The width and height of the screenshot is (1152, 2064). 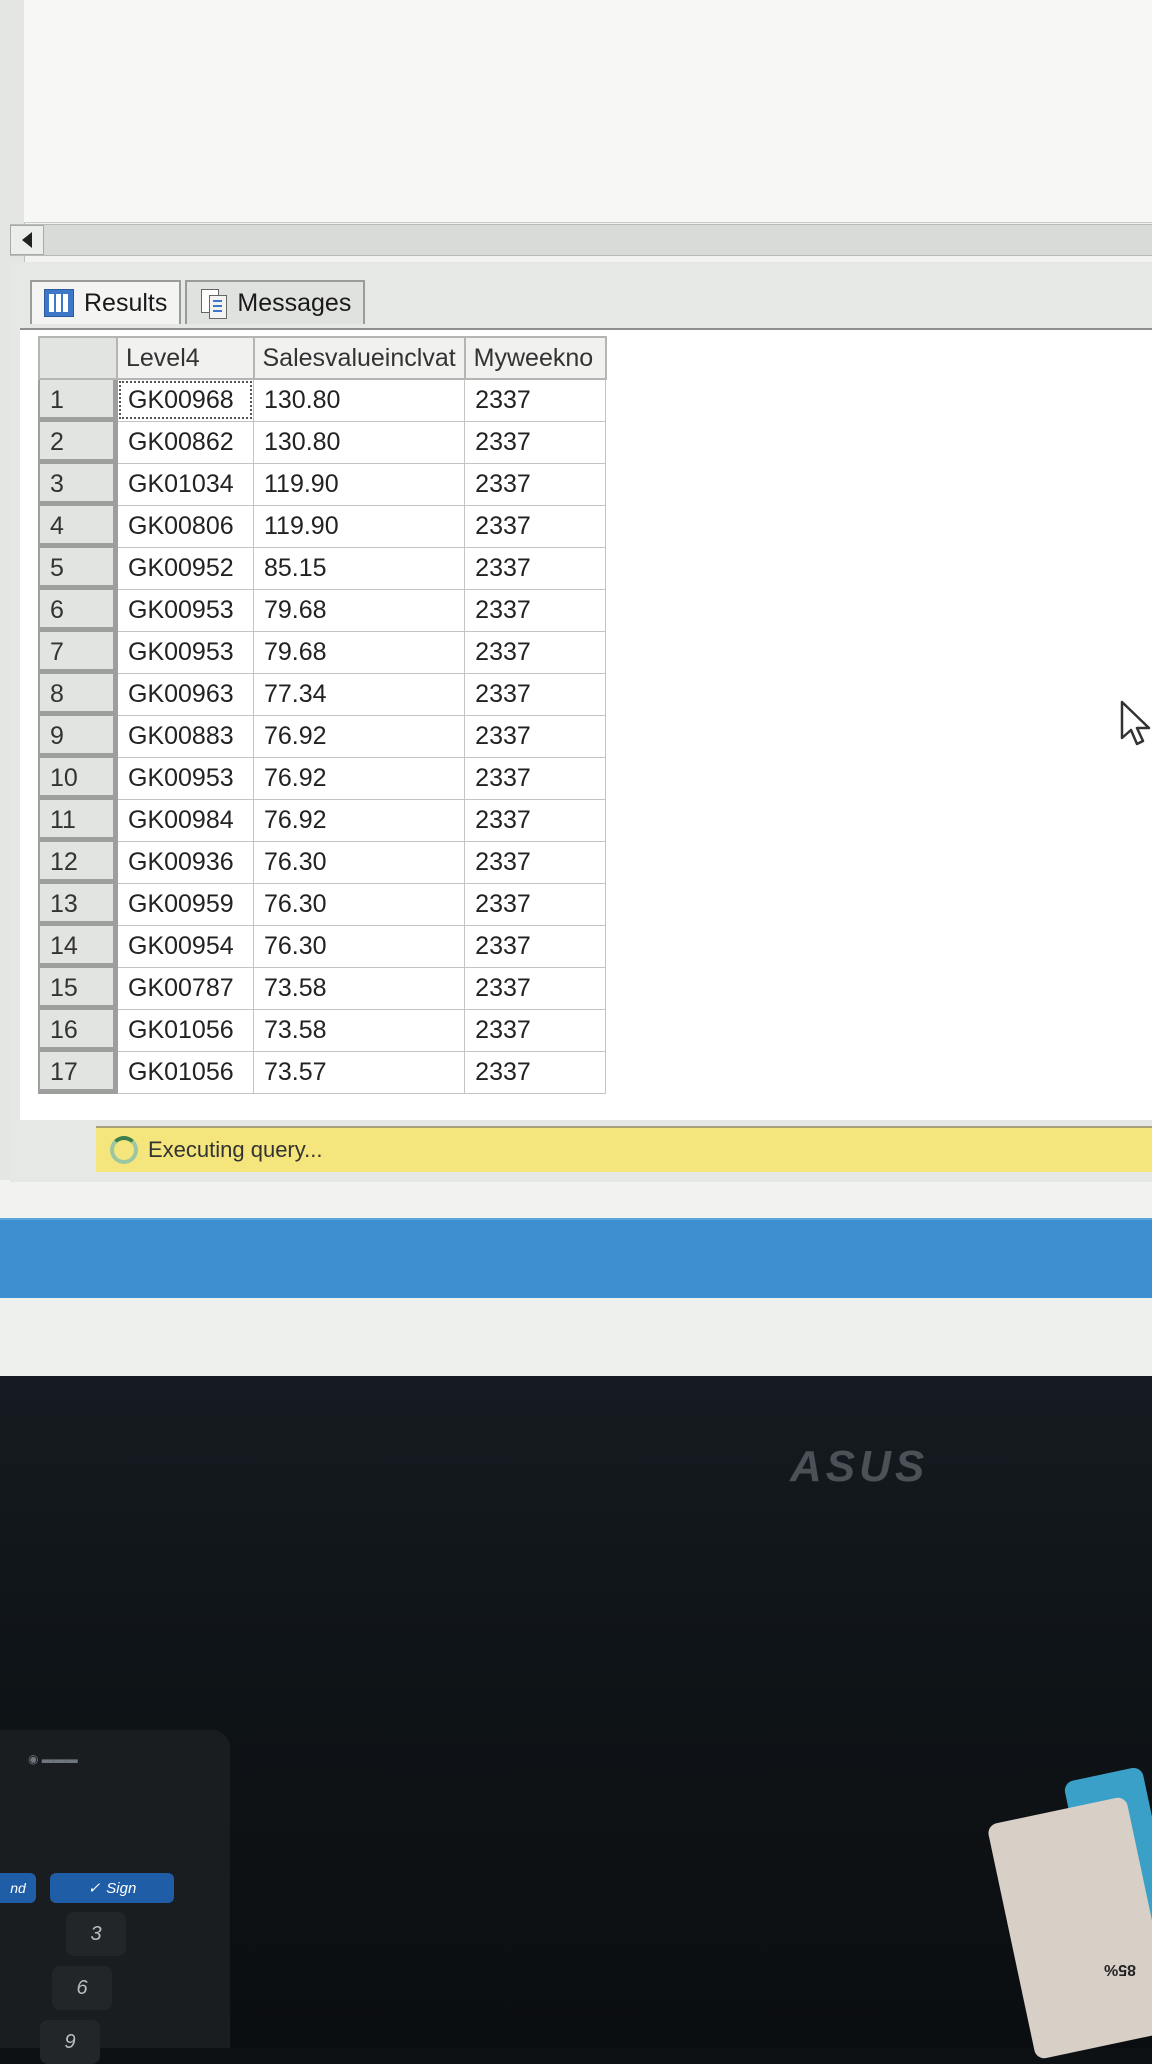 What do you see at coordinates (185, 862) in the screenshot?
I see `cell-level4: GK00936` at bounding box center [185, 862].